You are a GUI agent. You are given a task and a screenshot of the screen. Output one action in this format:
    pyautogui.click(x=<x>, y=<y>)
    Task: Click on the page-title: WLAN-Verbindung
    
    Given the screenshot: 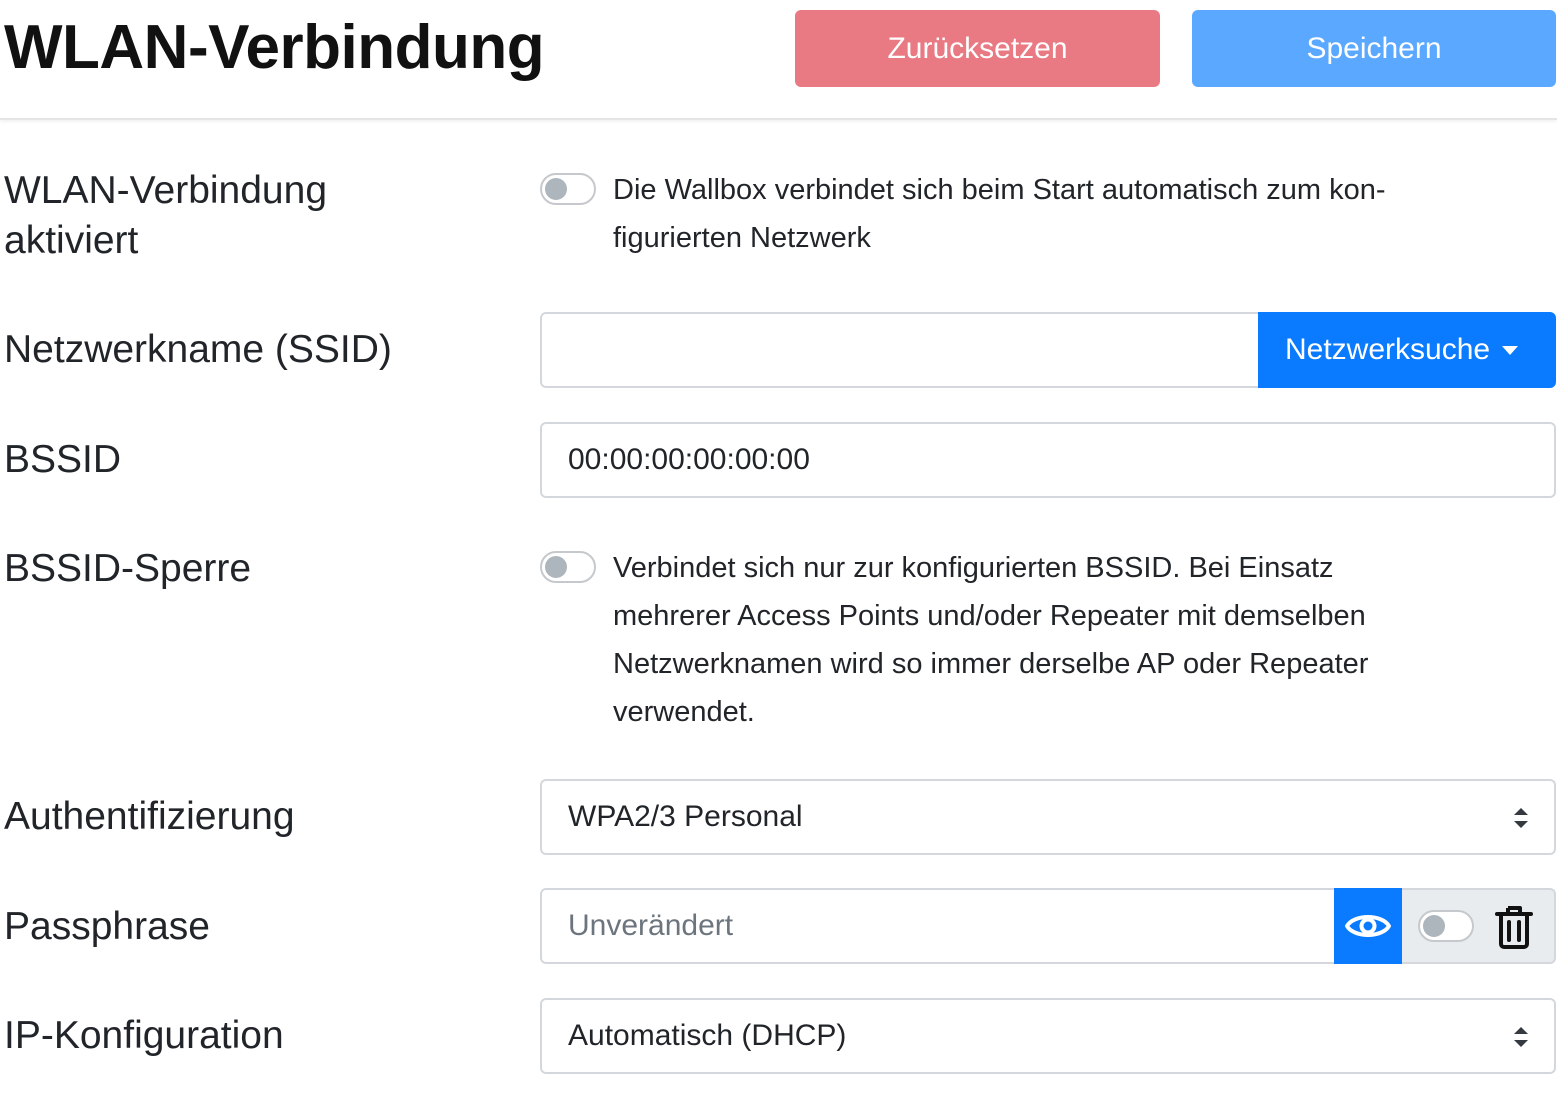 What is the action you would take?
    pyautogui.click(x=274, y=47)
    